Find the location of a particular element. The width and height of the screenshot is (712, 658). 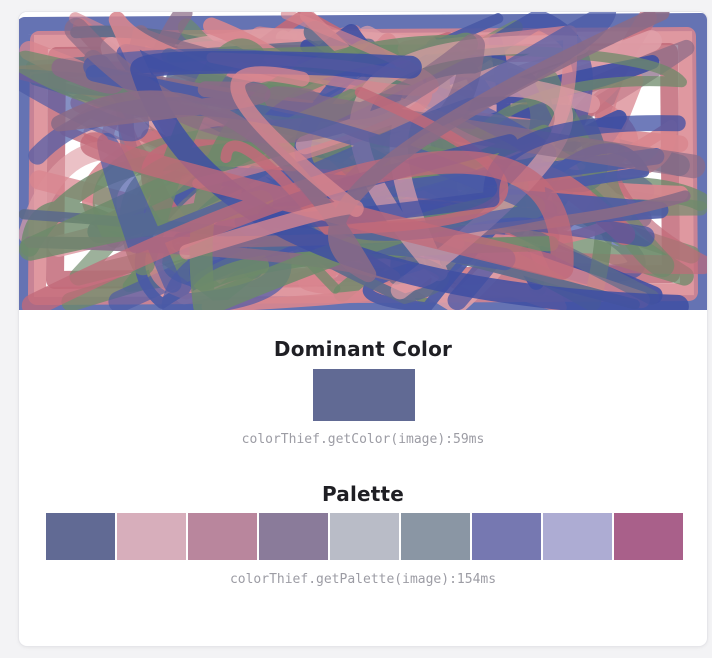

palette-title: Palette is located at coordinates (363, 494).